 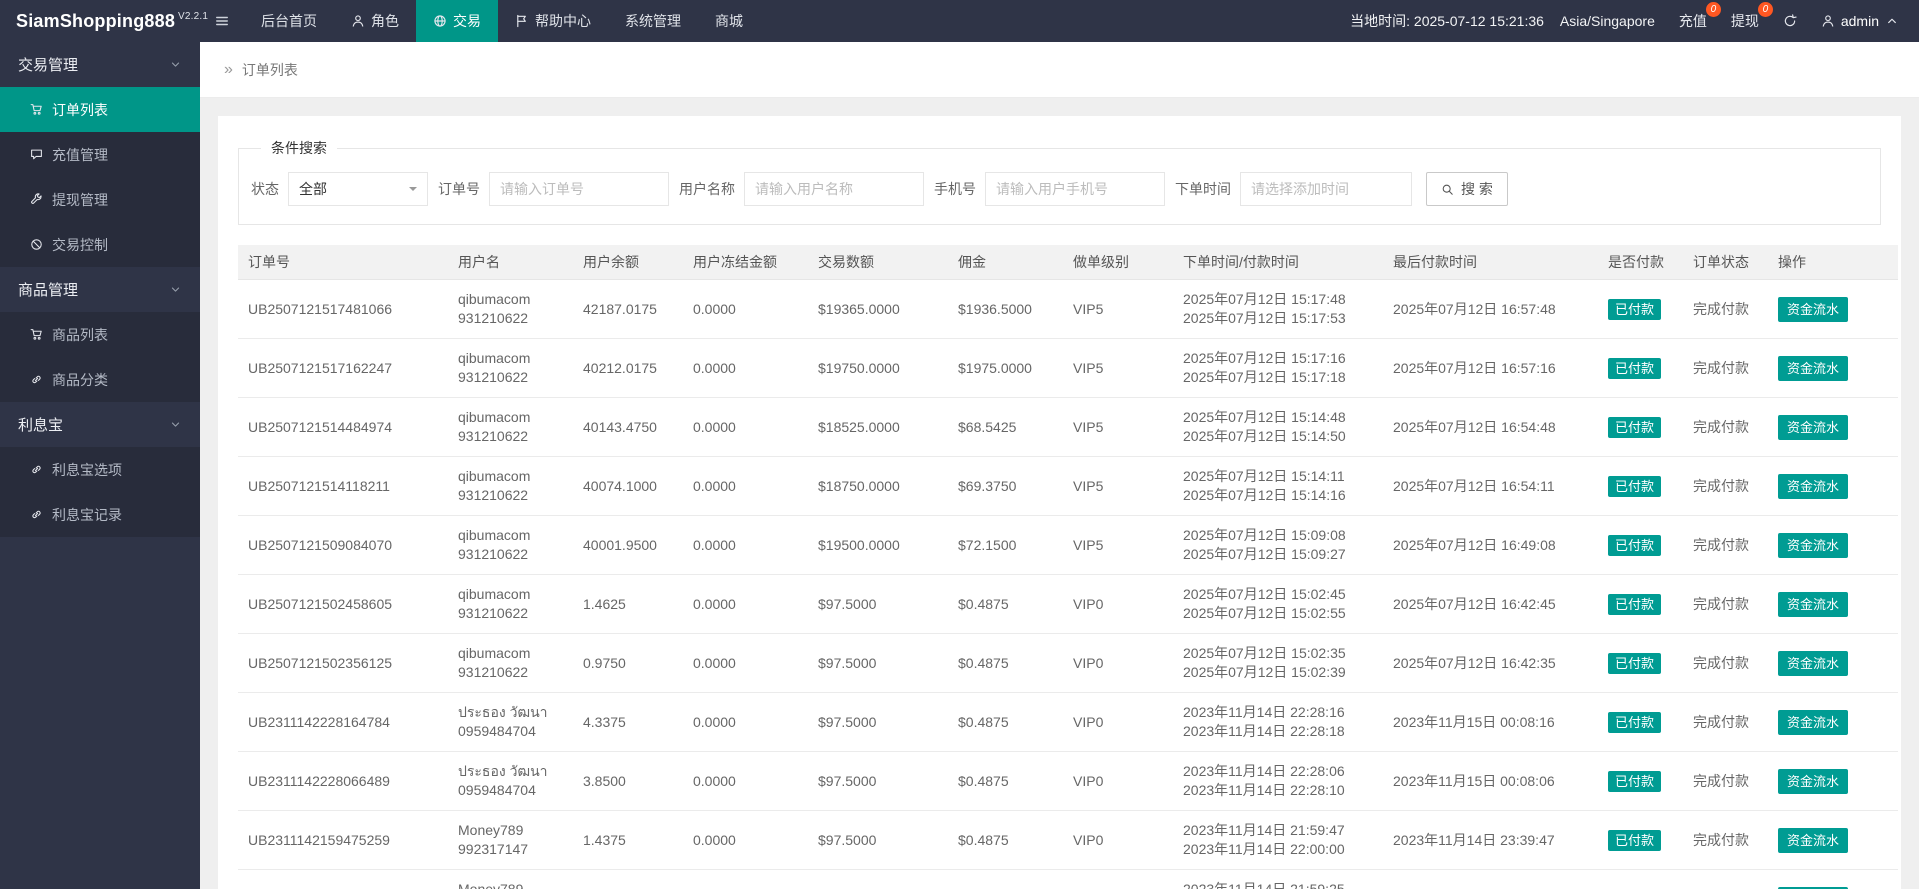 What do you see at coordinates (1490, 879) in the screenshot?
I see `cell-last-pay: 2023年11月14日 23:39:25` at bounding box center [1490, 879].